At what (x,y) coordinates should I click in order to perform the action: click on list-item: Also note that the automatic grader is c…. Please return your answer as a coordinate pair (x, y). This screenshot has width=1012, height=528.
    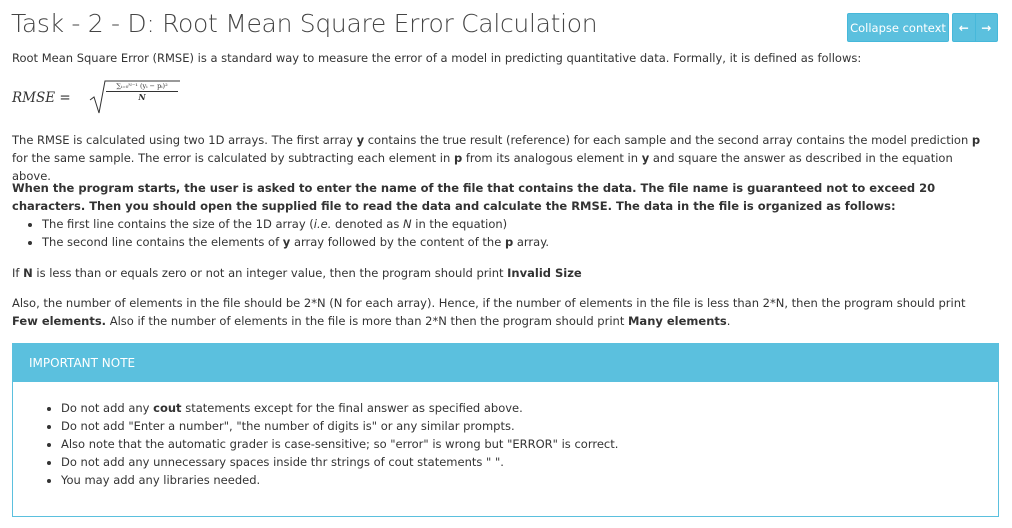
    Looking at the image, I should click on (511, 444).